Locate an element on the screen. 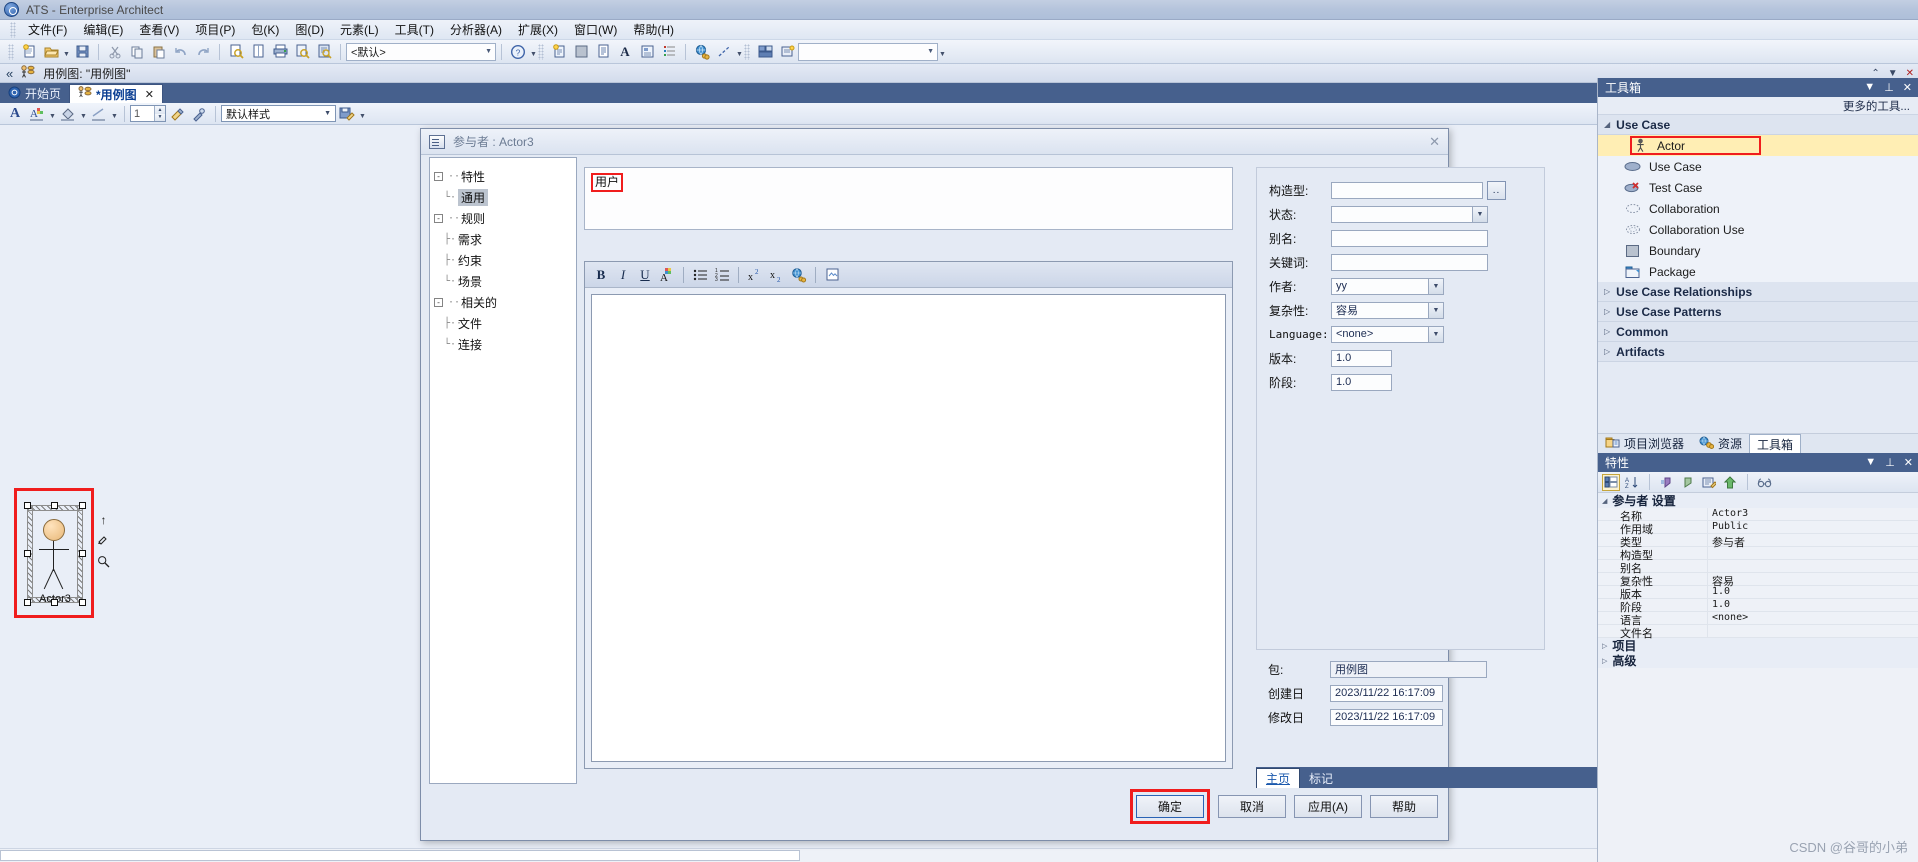 The height and width of the screenshot is (862, 1918). apply-button: 应用(A) is located at coordinates (1328, 806).